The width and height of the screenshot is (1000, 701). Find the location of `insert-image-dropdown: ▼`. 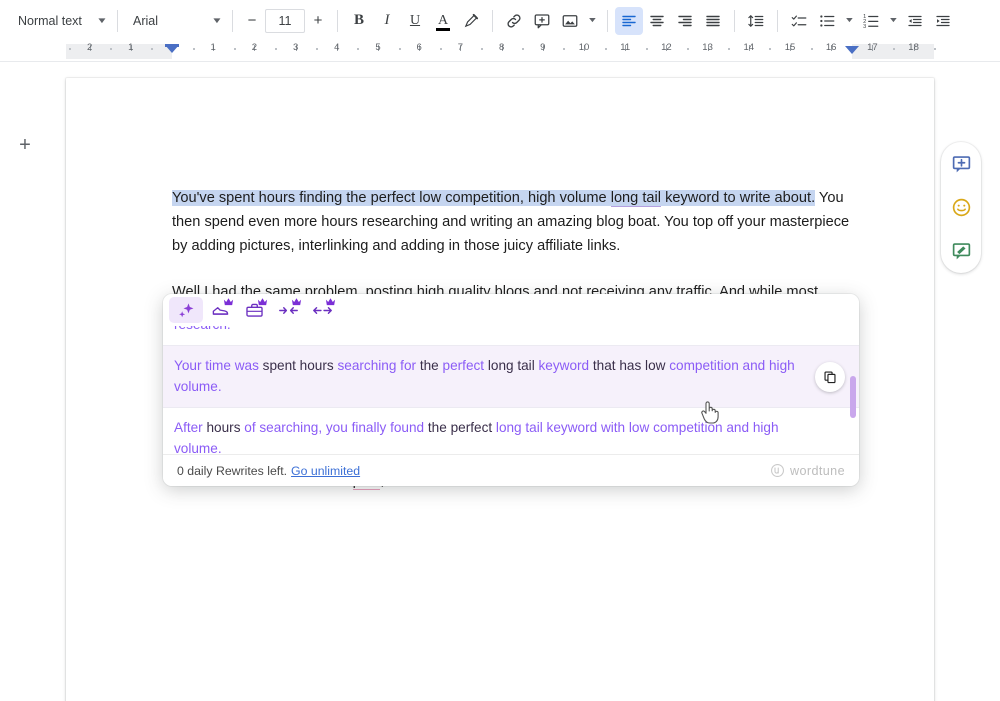

insert-image-dropdown: ▼ is located at coordinates (592, 21).